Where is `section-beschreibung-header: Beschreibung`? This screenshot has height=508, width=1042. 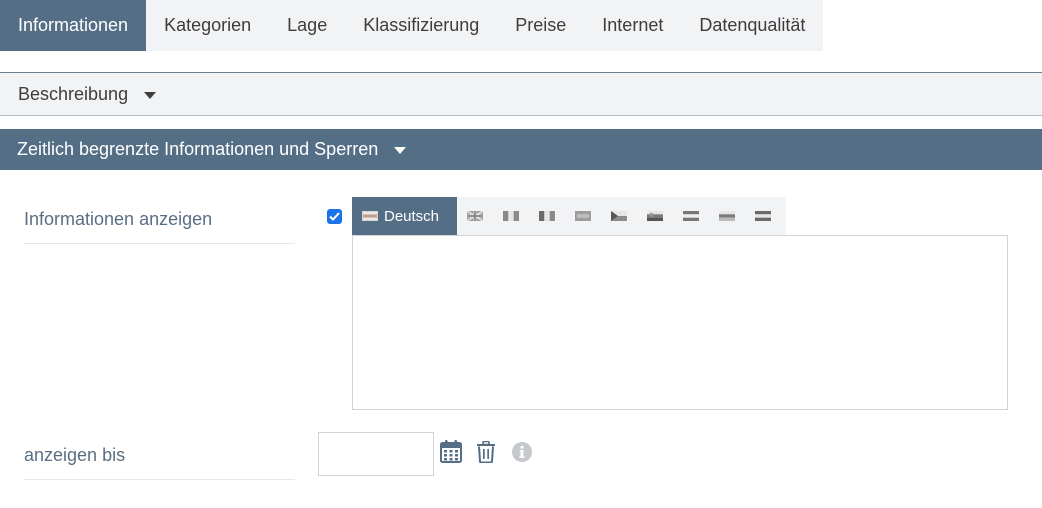
section-beschreibung-header: Beschreibung is located at coordinates (521, 94).